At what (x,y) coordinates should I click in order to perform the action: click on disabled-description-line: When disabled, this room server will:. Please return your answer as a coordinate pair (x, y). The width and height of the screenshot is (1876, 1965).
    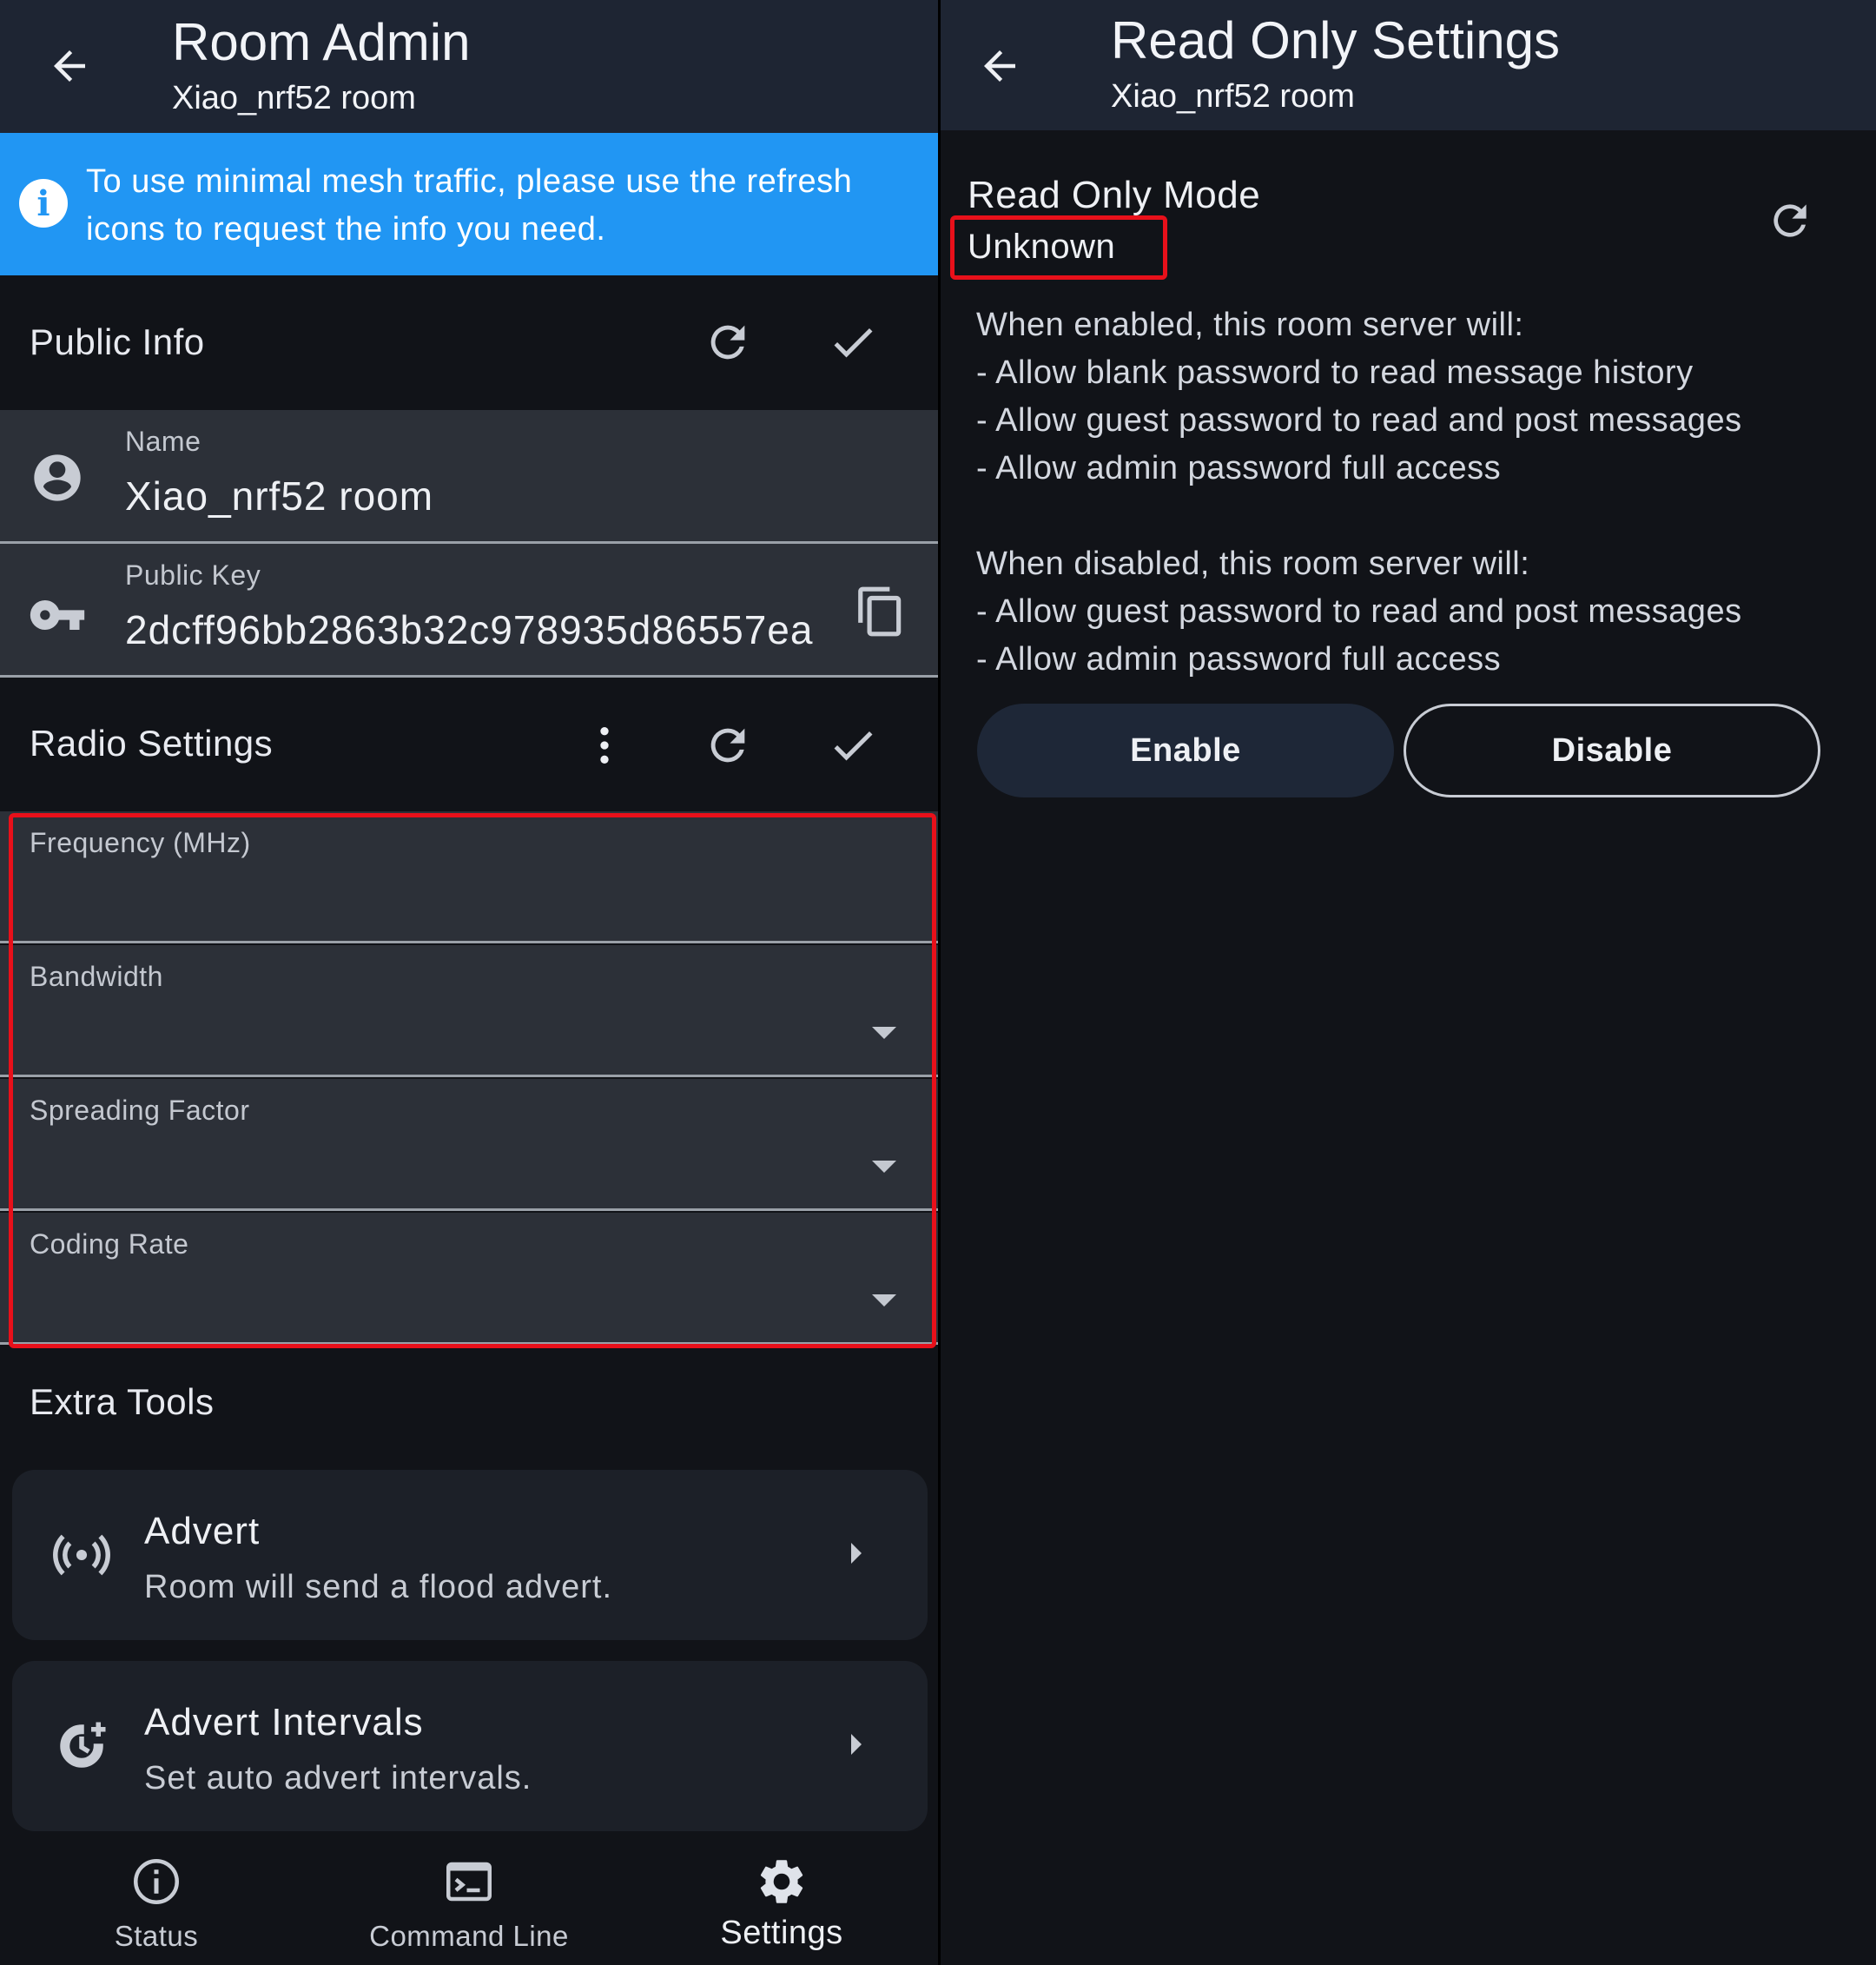
    Looking at the image, I should click on (1253, 564).